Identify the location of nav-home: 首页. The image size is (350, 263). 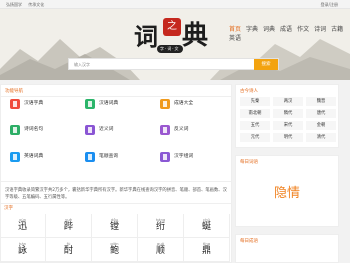
(235, 28).